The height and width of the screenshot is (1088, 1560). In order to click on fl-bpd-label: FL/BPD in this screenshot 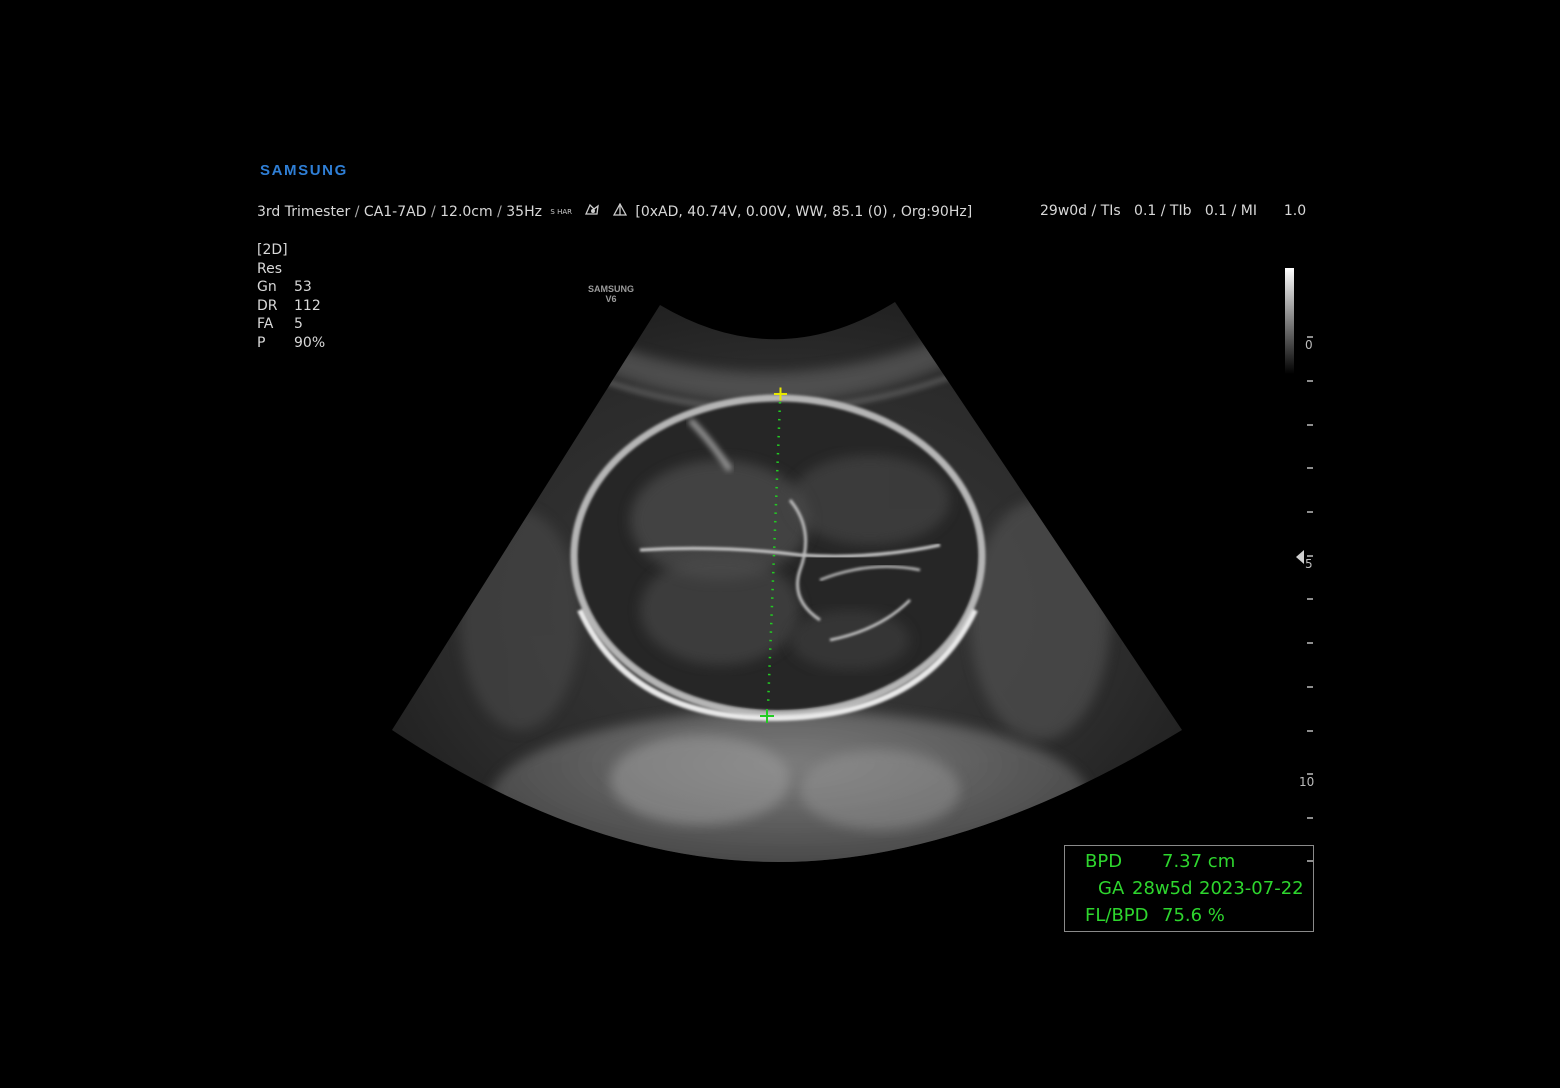, I will do `click(1117, 915)`.